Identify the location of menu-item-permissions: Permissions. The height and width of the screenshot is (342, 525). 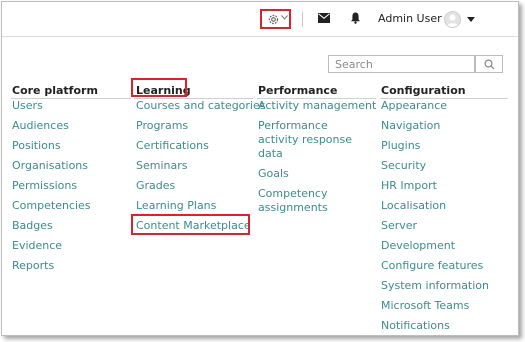
(51, 186).